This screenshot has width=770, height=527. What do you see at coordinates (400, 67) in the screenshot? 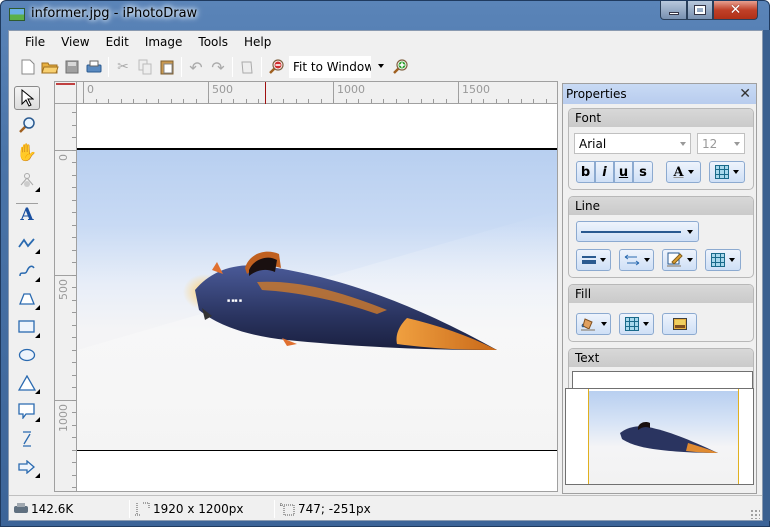
I see `zoom-in-button` at bounding box center [400, 67].